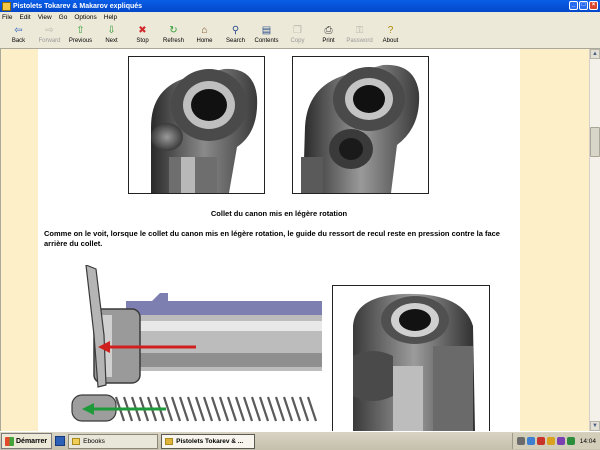  I want to click on home-icon: ⌂, so click(204, 30).